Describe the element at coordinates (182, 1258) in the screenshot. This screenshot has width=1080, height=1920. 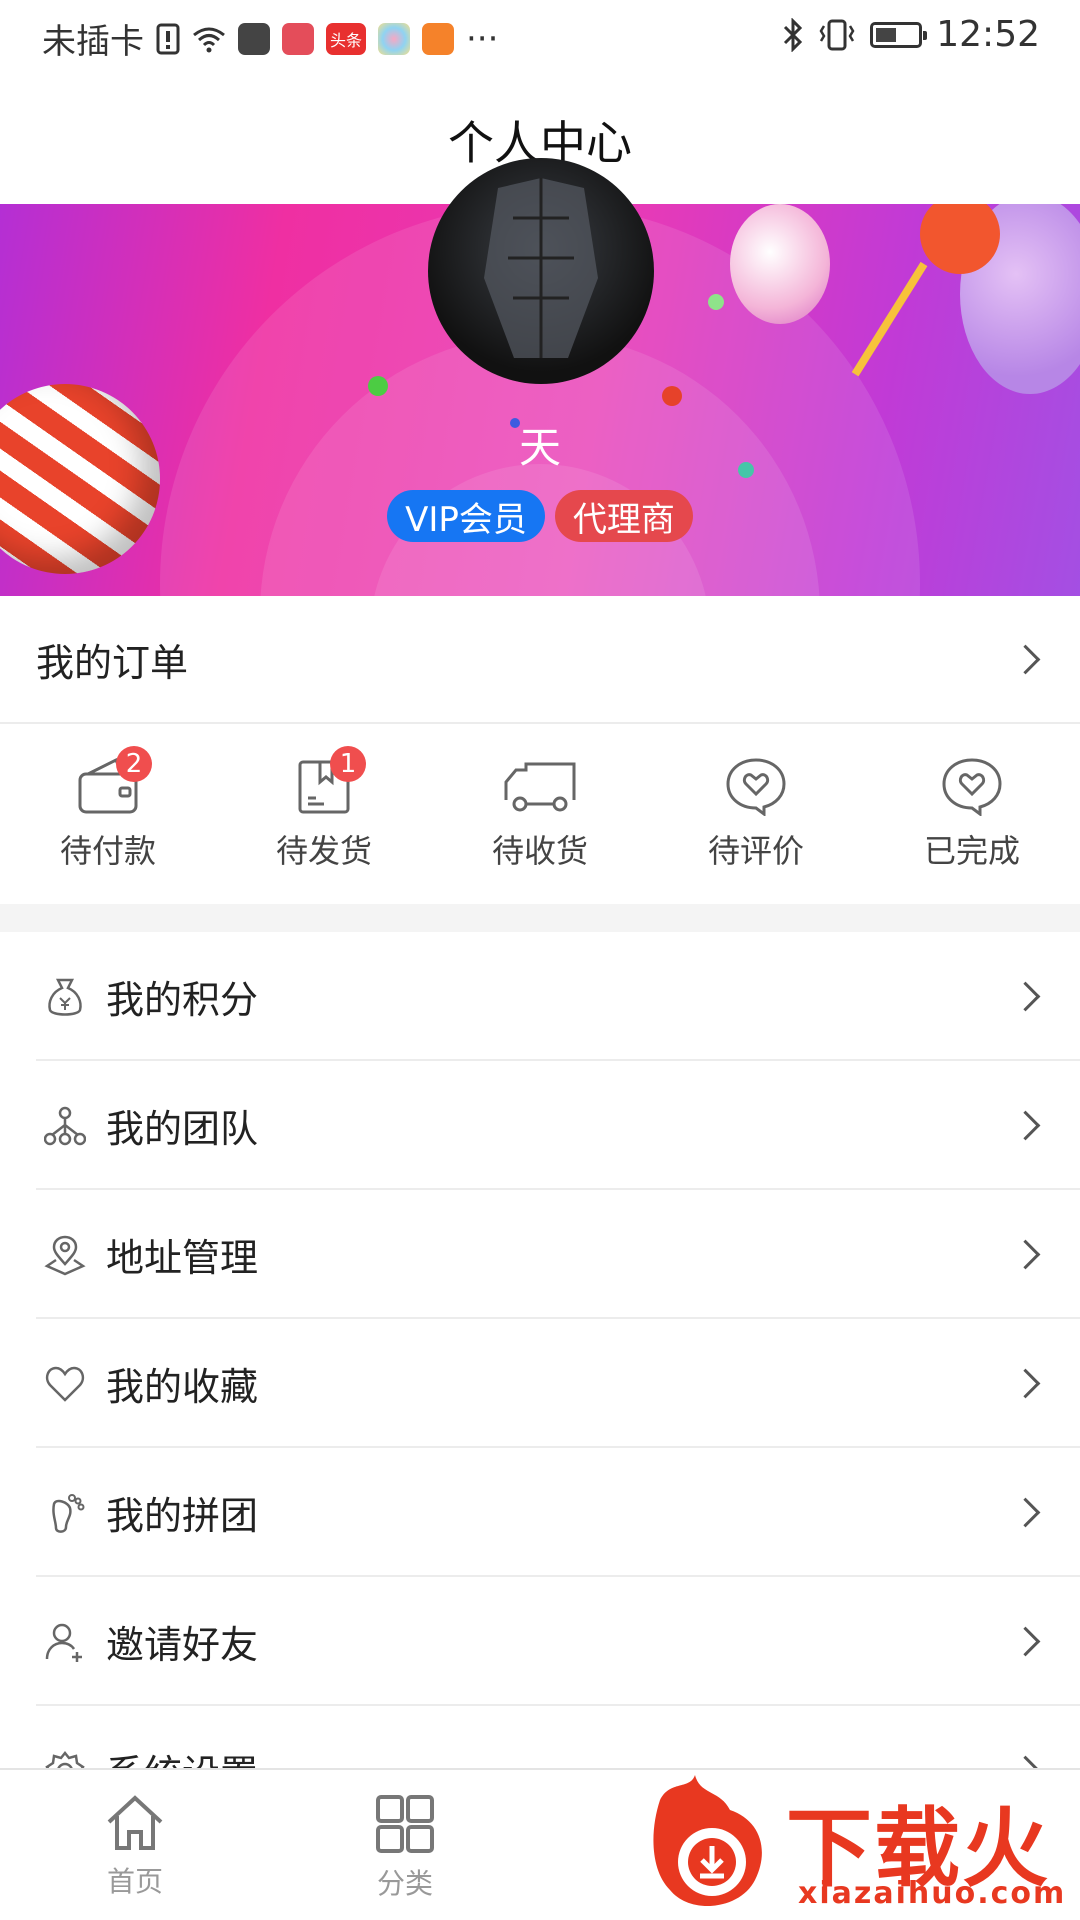
I see `menu-label: 地址管理` at that location.